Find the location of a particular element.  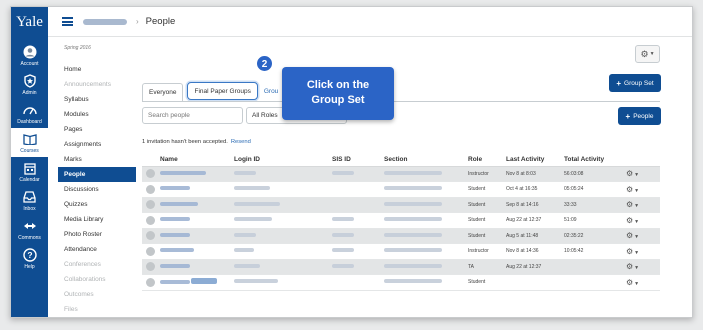

global-nav-help: ? Help is located at coordinates (29, 258).